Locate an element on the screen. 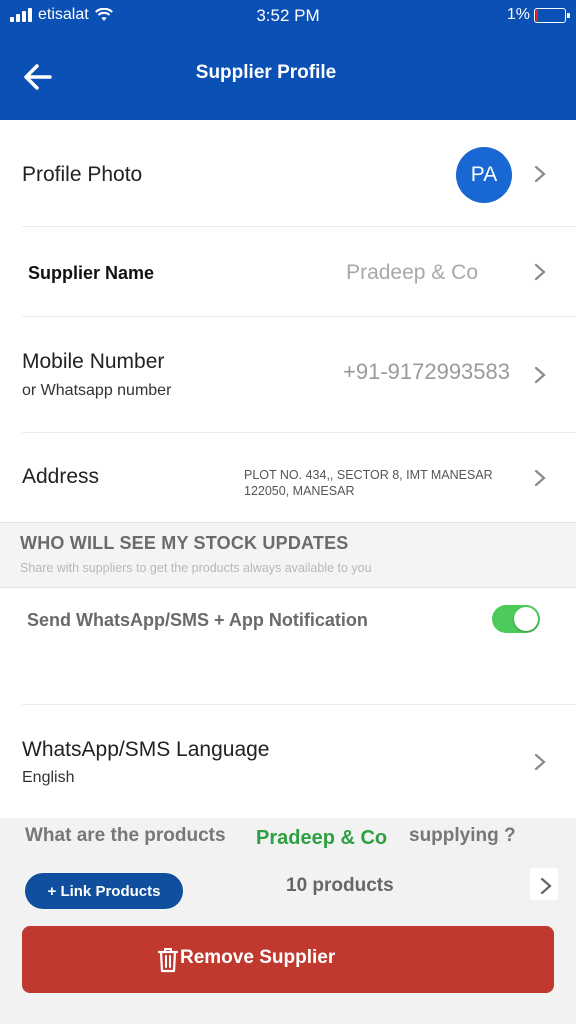  address-line-1: PLOT NO. 434,, SECTOR 8, IMT MANESAR is located at coordinates (368, 475).